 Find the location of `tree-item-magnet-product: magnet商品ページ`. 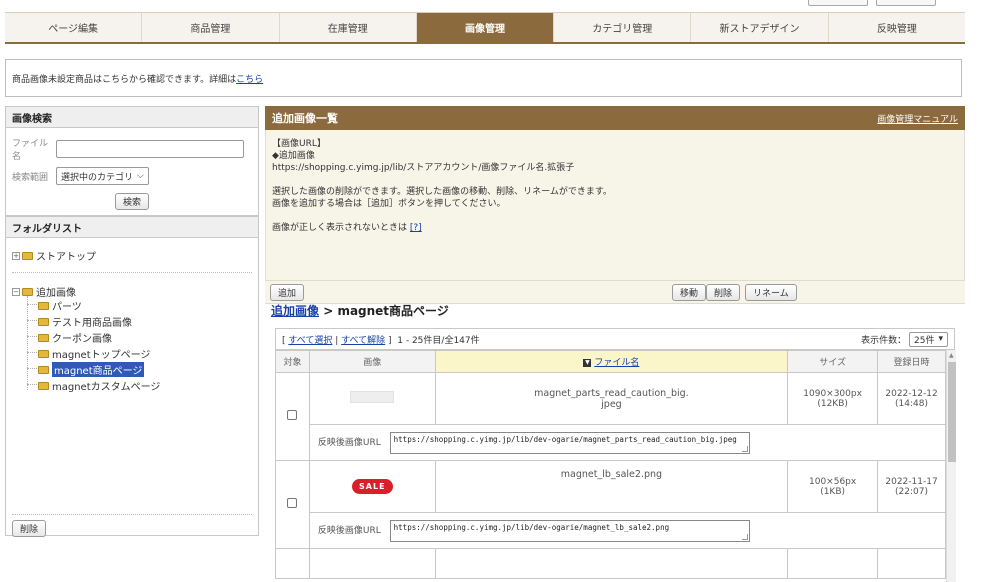

tree-item-magnet-product: magnet商品ページ is located at coordinates (91, 369).